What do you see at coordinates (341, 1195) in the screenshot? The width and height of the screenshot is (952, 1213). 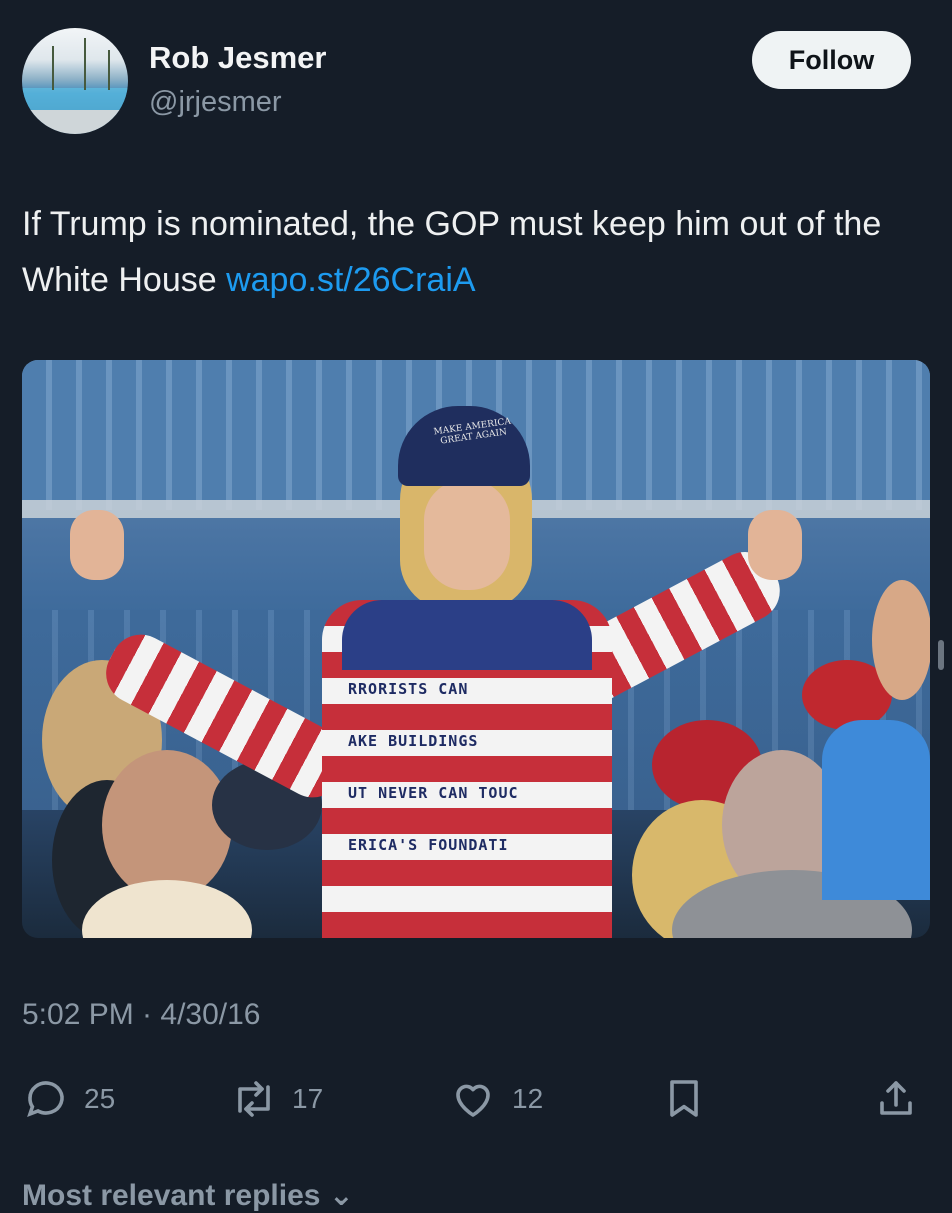 I see `chevron-down-icon: ⌄` at bounding box center [341, 1195].